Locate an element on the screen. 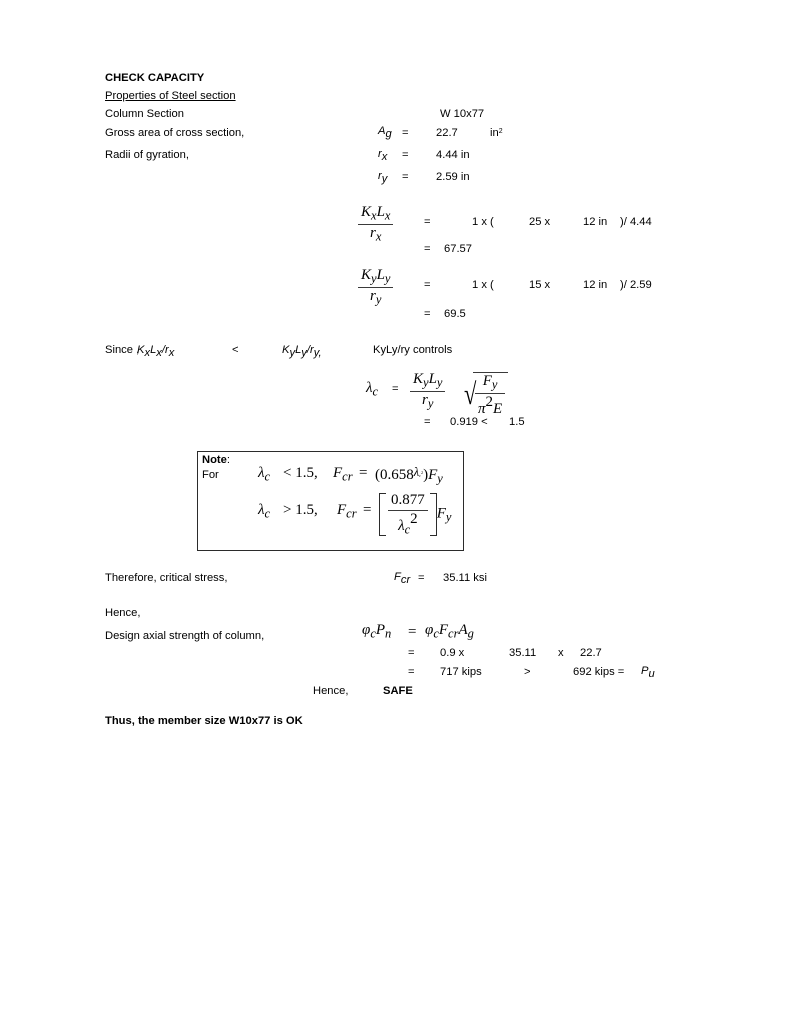 This screenshot has height=1035, width=800. ds-rhs-A: A is located at coordinates (463, 630).